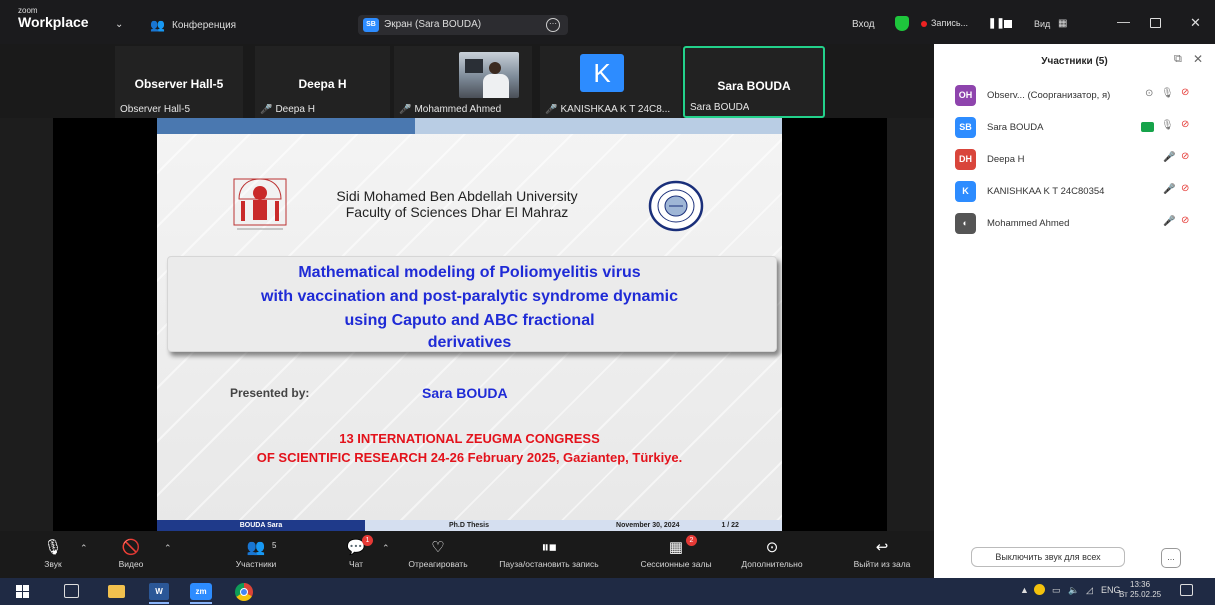 The height and width of the screenshot is (605, 1215). I want to click on breakout-badge: 2, so click(691, 540).